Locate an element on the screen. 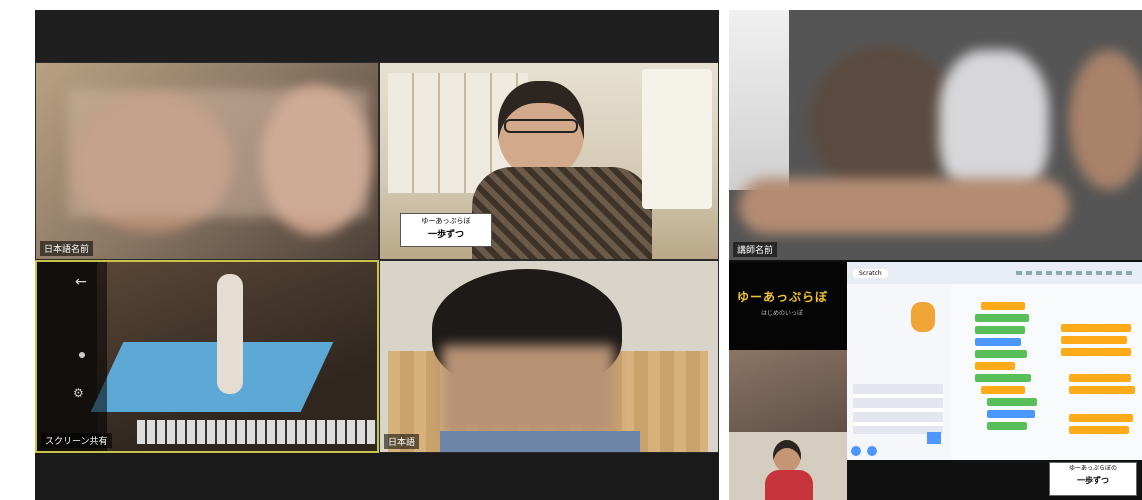 The width and height of the screenshot is (1142, 500). blue-mat is located at coordinates (212, 377).